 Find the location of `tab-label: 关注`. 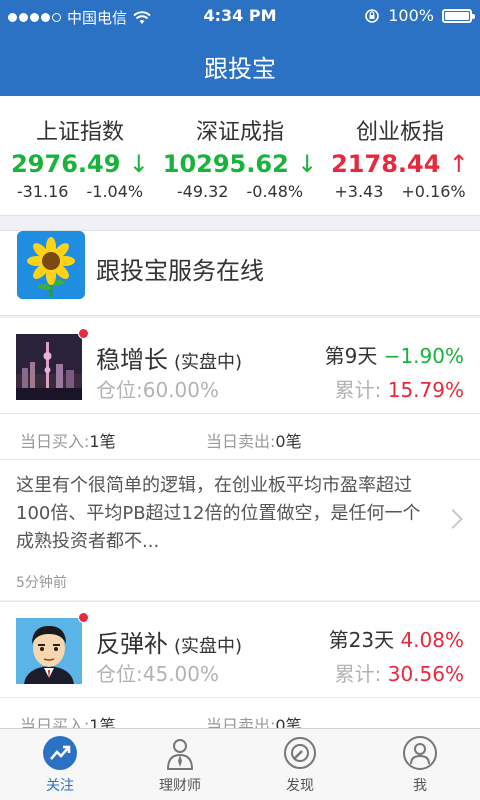

tab-label: 关注 is located at coordinates (60, 786).